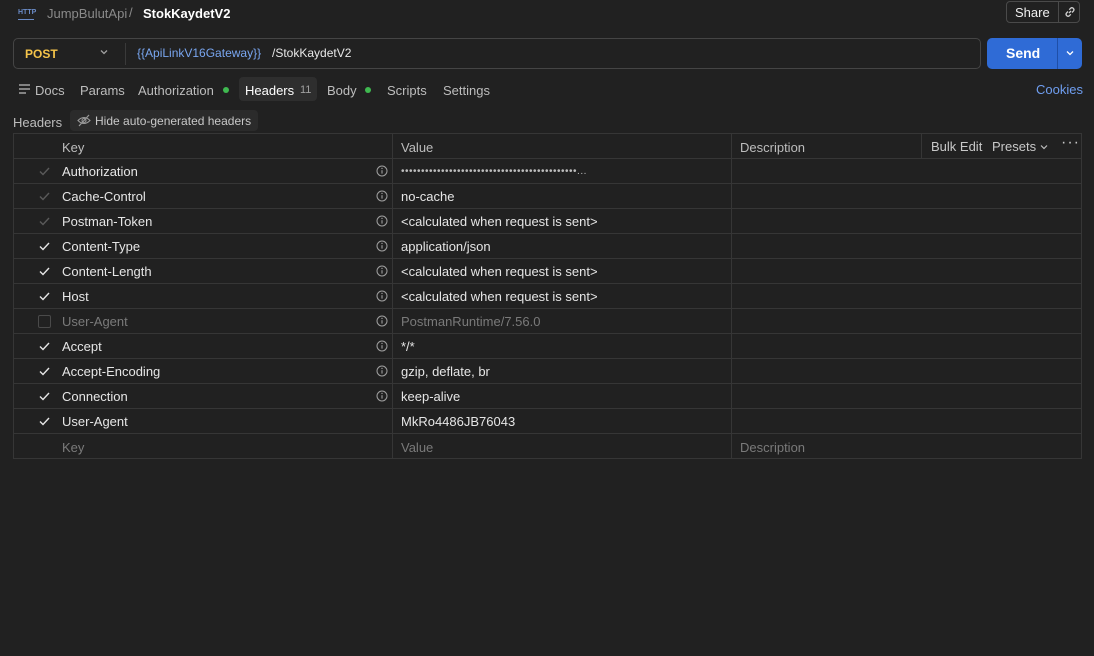 This screenshot has width=1094, height=656. Describe the element at coordinates (547, 14) in the screenshot. I see `top-bar: HTTP JumpBulutApi / StokKaydetV2 Share` at that location.